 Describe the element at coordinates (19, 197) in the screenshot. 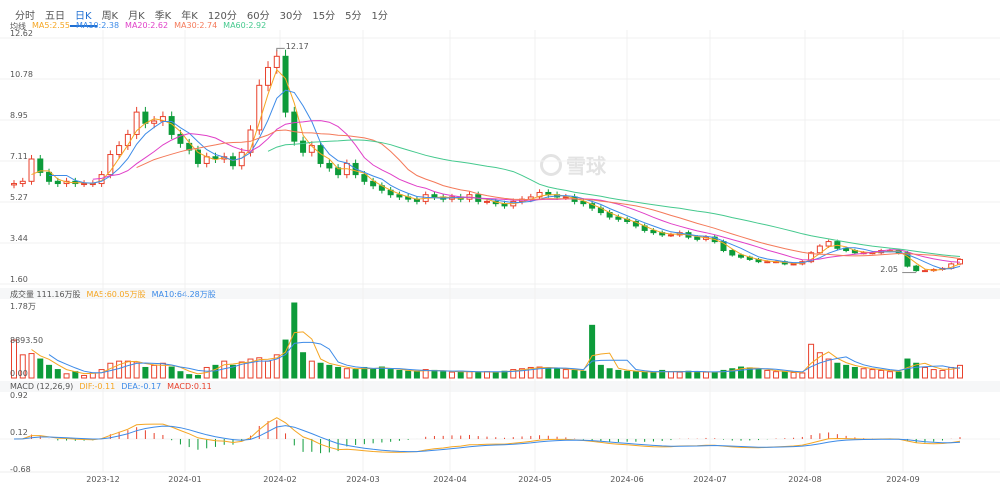

I see `price-axis-label: 5.27` at that location.